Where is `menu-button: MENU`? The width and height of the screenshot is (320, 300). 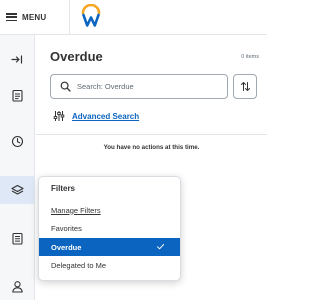 menu-button: MENU is located at coordinates (26, 17).